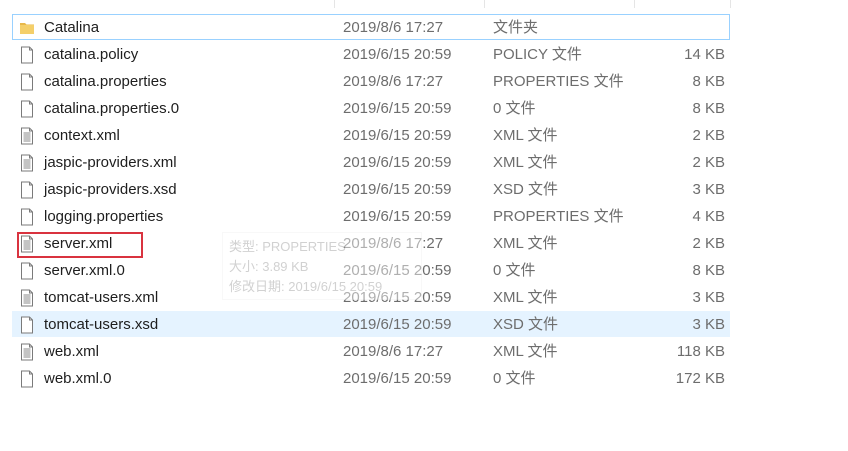 This screenshot has width=848, height=451. Describe the element at coordinates (537, 54) in the screenshot. I see `file-type: POLICY 文件` at that location.